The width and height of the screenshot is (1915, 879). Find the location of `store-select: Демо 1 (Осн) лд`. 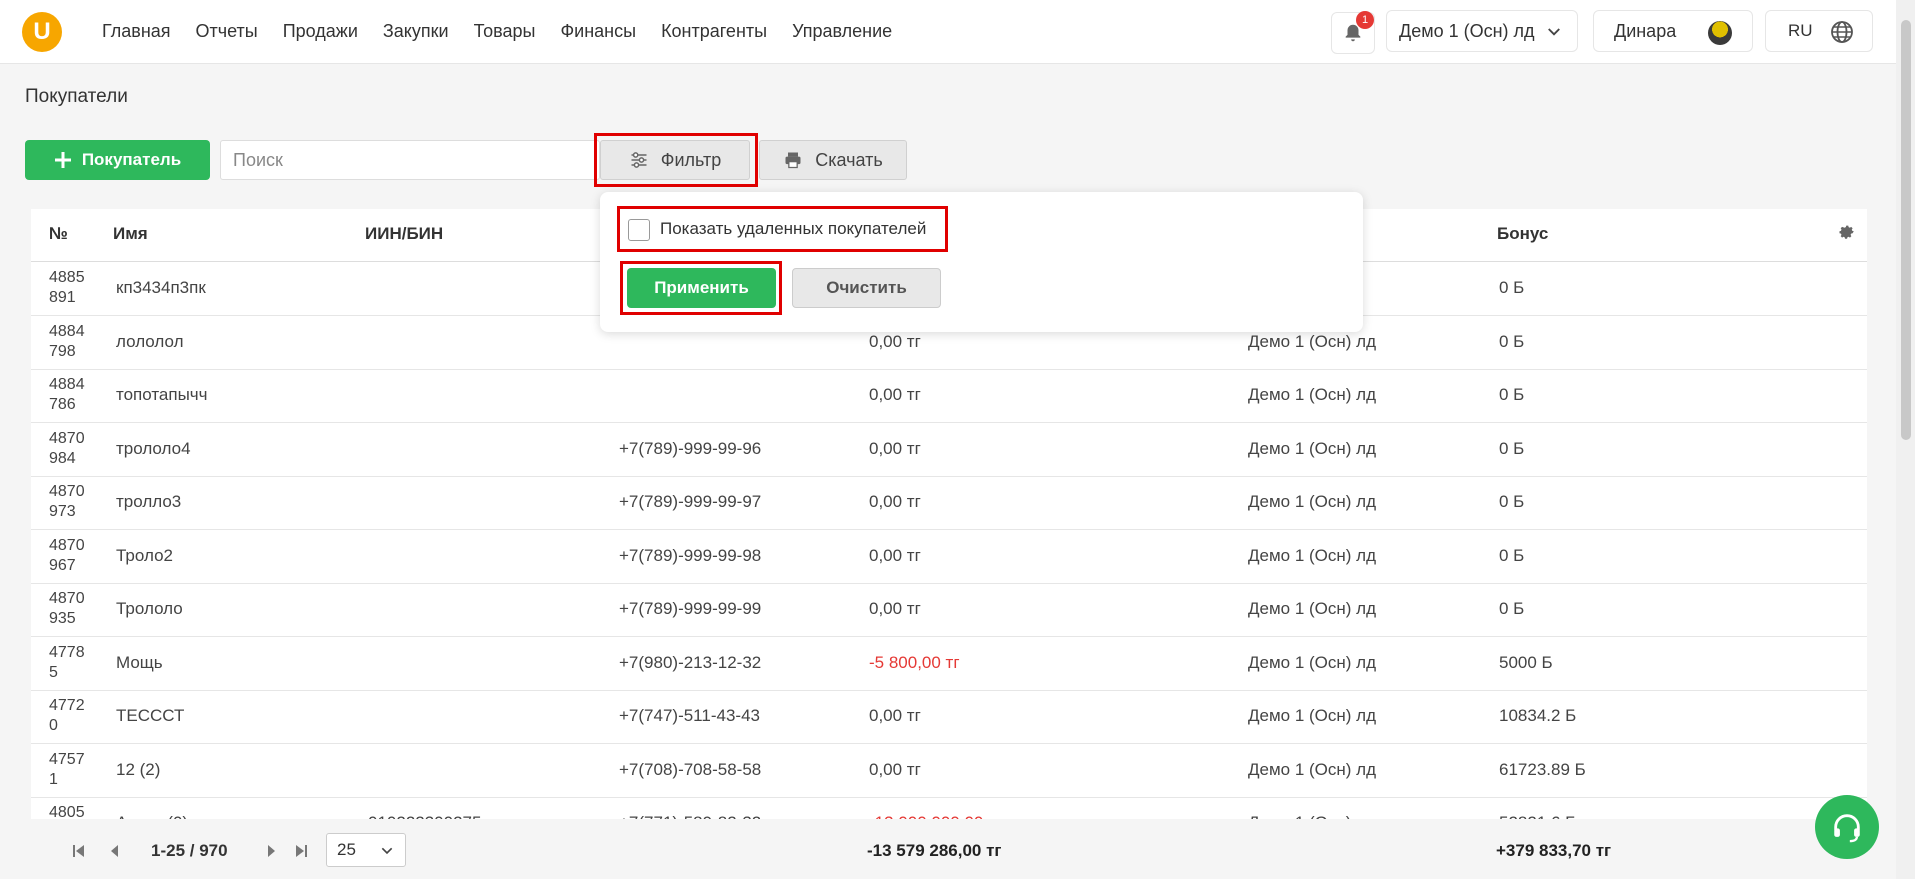

store-select: Демо 1 (Осн) лд is located at coordinates (1482, 31).